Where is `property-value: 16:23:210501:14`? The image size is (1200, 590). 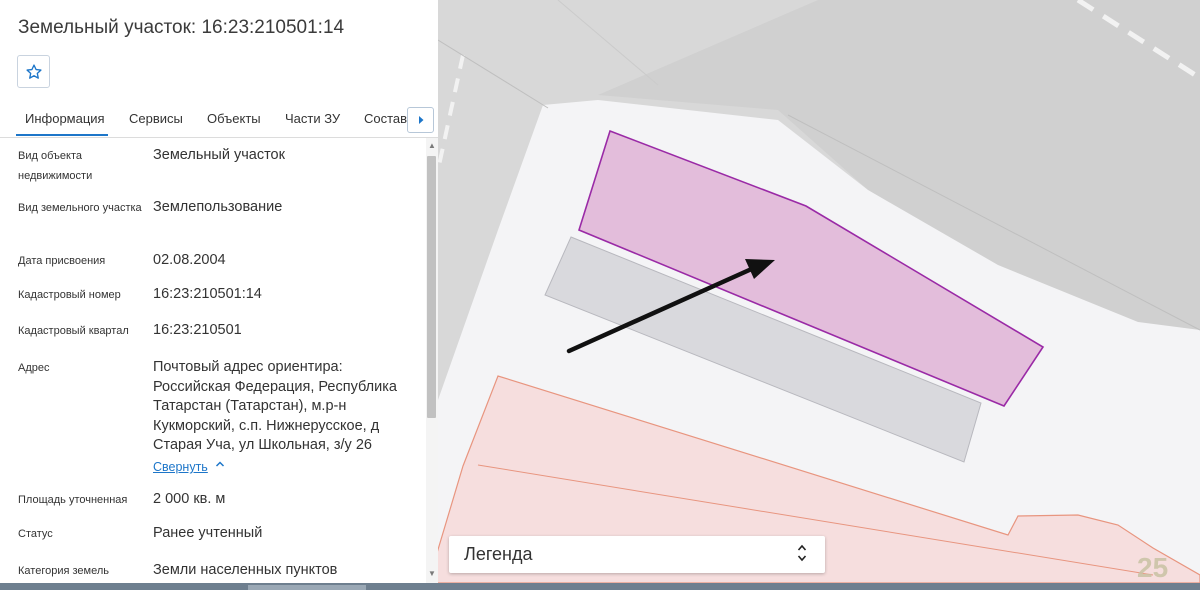 property-value: 16:23:210501:14 is located at coordinates (207, 294).